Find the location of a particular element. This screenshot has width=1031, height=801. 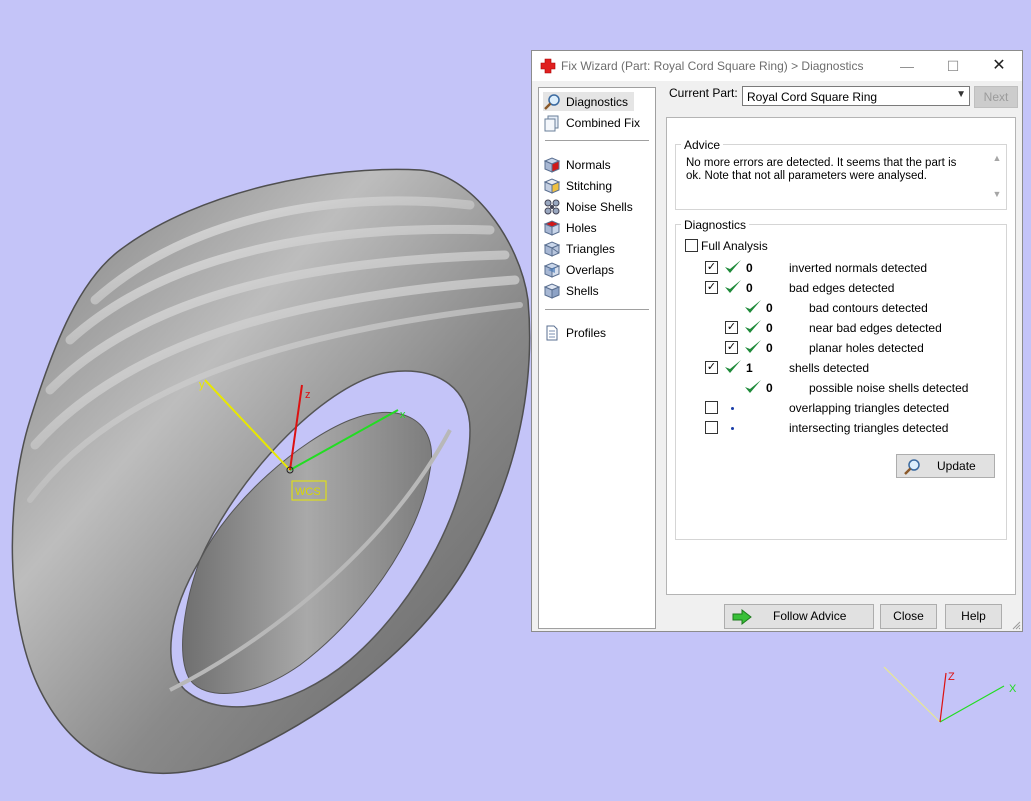

dots-icon is located at coordinates (552, 206).